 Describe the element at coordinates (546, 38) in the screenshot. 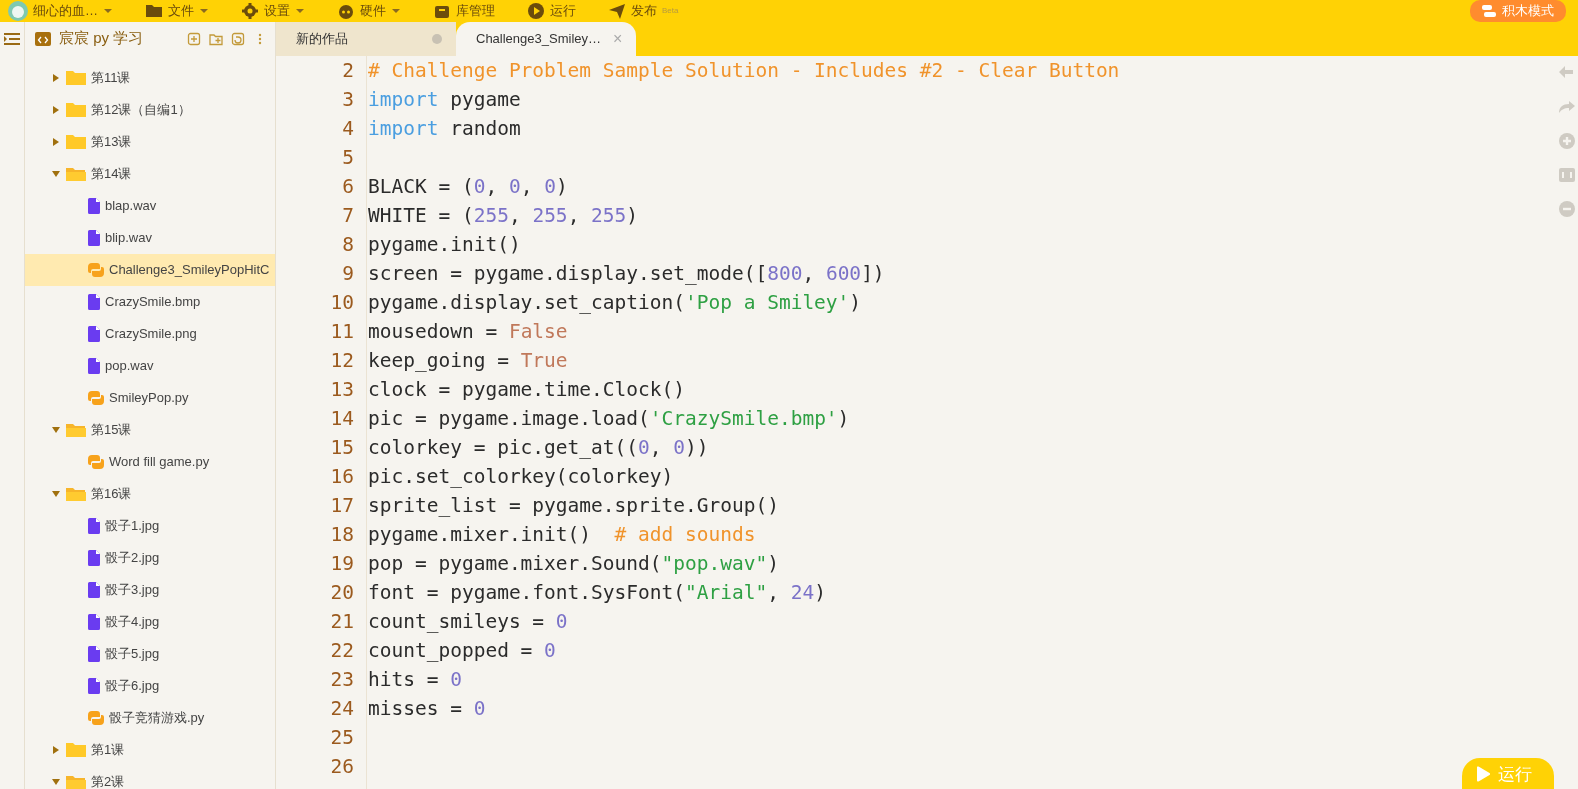

I see `editor-tab: Challenge3_Smiley… ×` at that location.